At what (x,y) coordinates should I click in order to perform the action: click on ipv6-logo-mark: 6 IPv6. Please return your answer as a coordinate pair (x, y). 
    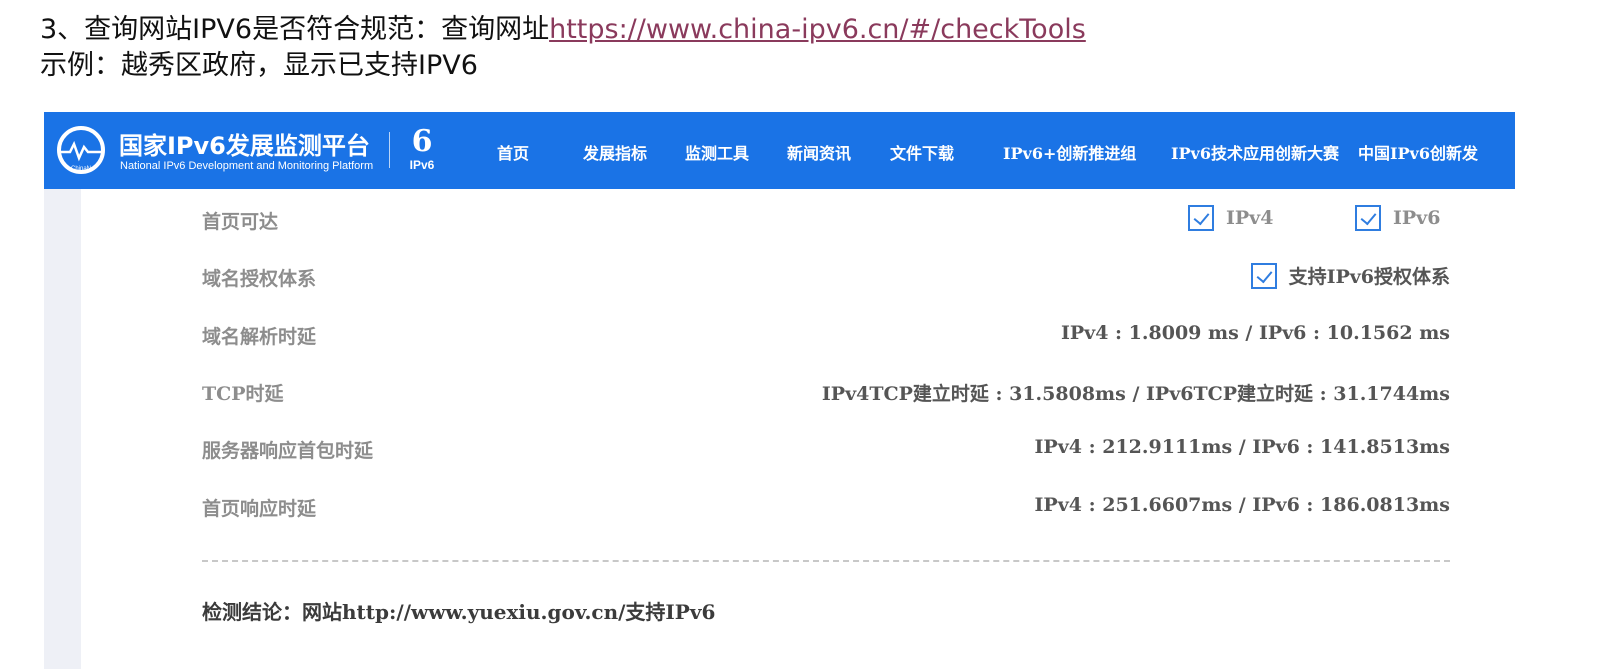
    Looking at the image, I should click on (422, 152).